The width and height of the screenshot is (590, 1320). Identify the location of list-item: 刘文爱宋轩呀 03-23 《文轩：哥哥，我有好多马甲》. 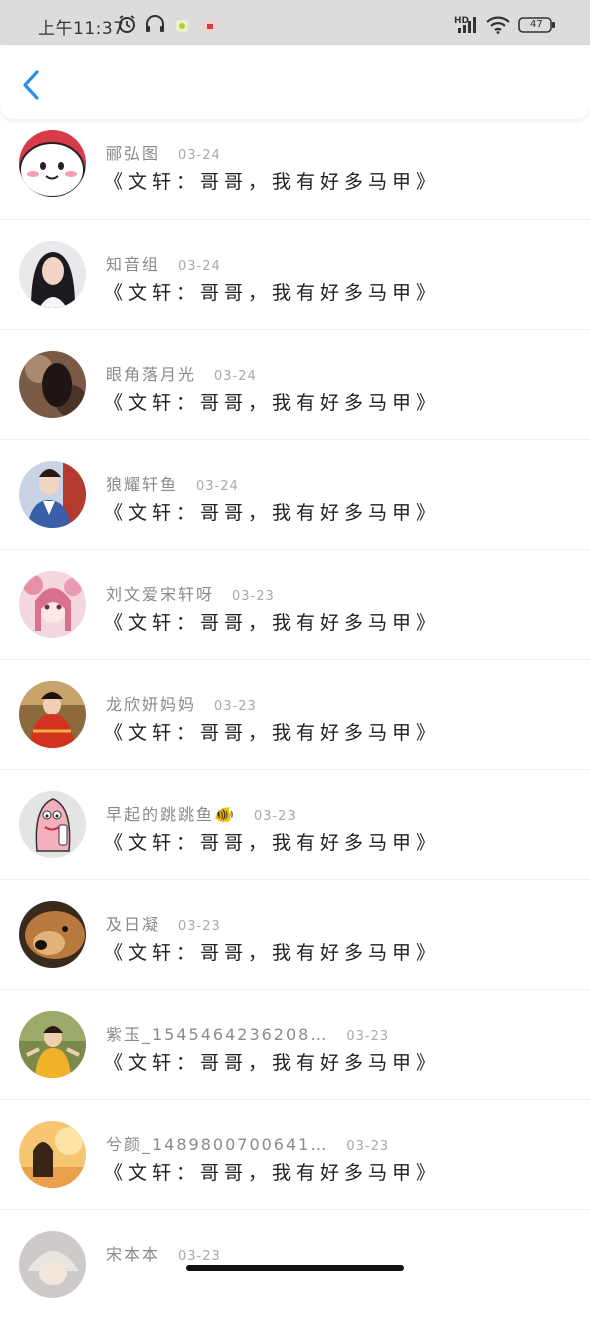
(295, 605).